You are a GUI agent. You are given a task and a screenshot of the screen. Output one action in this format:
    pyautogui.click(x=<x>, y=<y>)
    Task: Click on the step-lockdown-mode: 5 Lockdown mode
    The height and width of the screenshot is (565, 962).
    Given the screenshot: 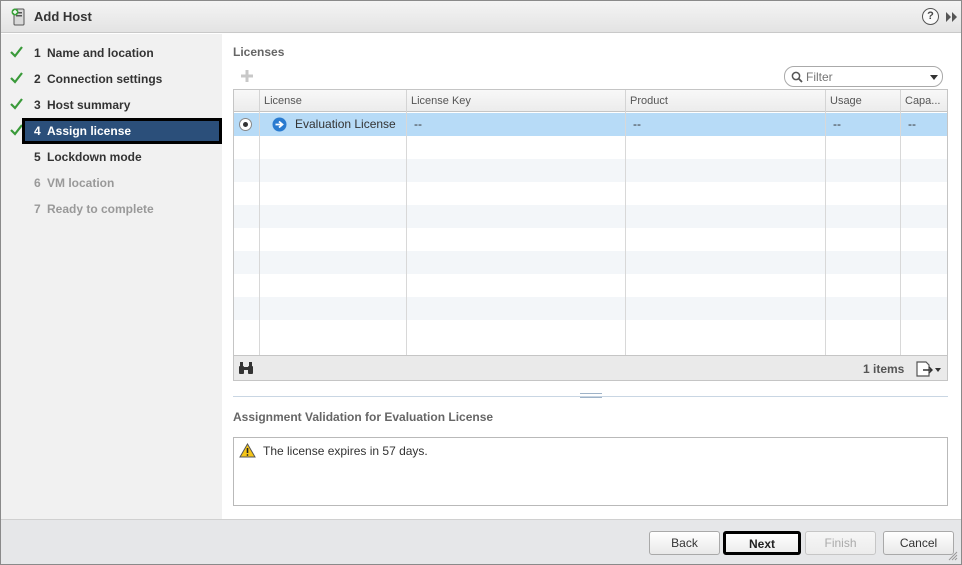 What is the action you would take?
    pyautogui.click(x=111, y=157)
    